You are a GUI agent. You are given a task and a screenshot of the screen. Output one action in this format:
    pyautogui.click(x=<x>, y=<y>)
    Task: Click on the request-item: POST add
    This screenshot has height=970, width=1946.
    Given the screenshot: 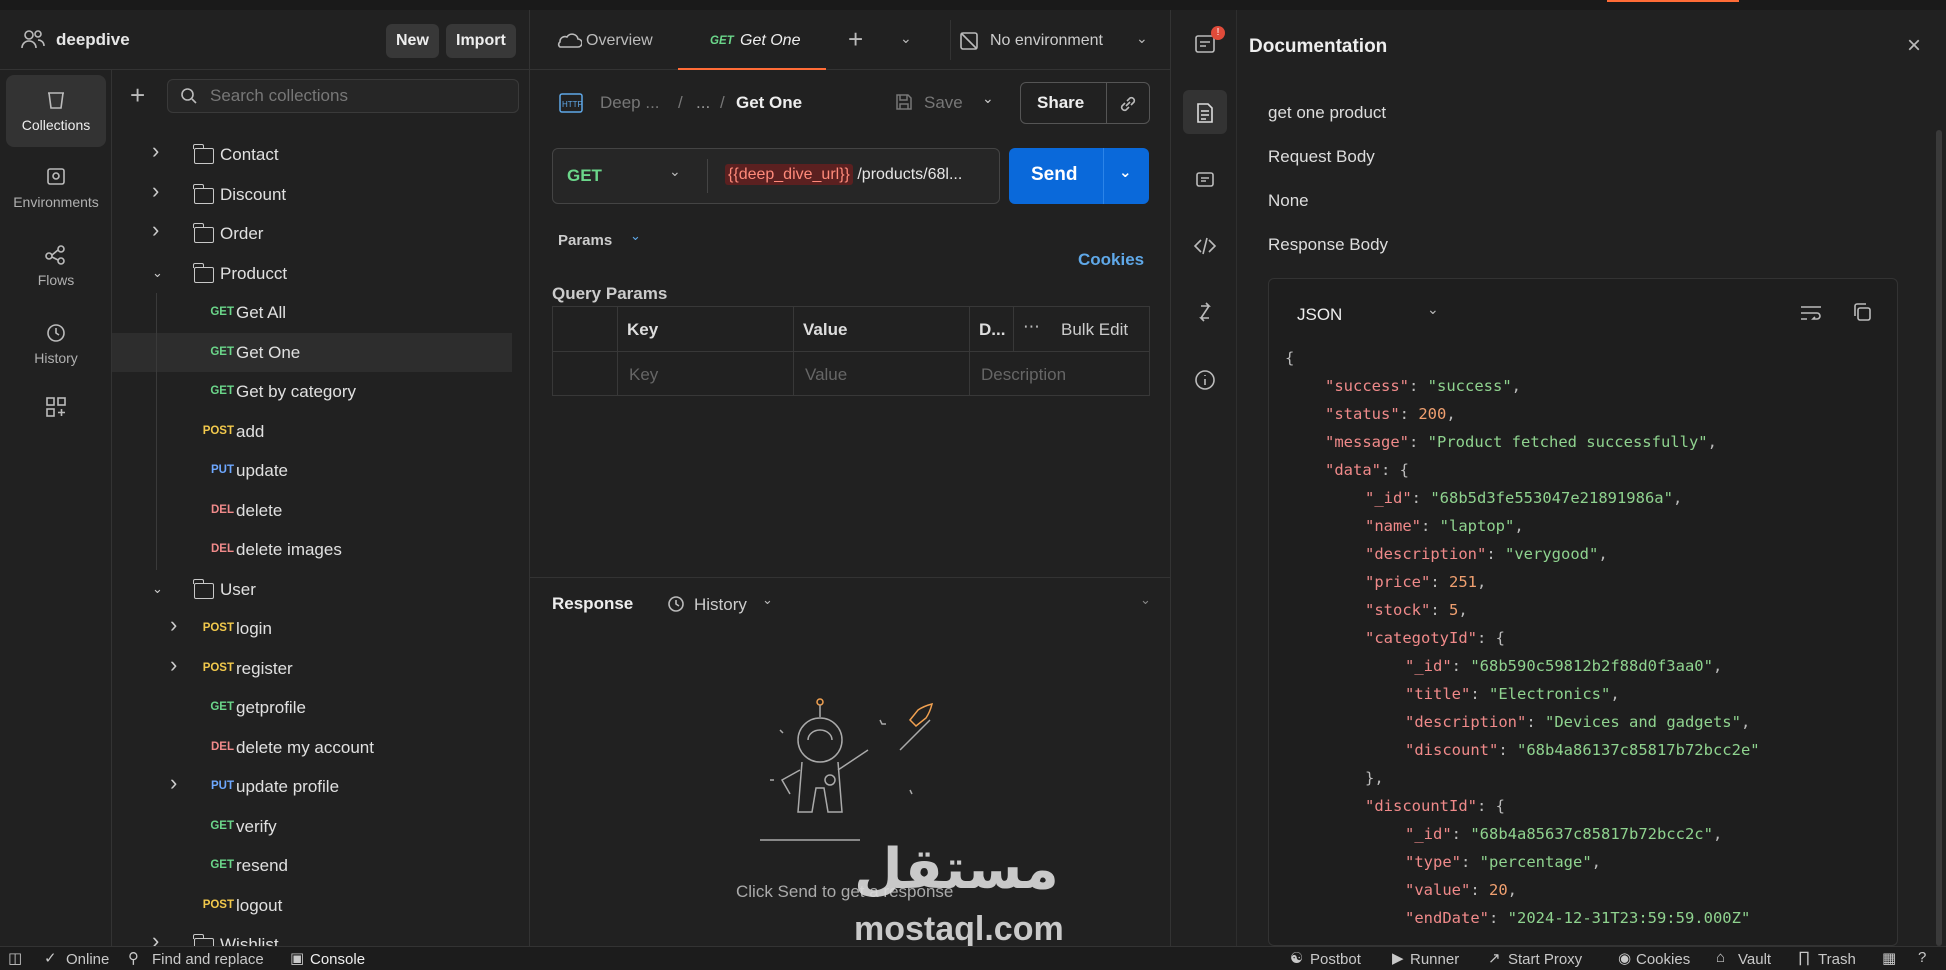 What is the action you would take?
    pyautogui.click(x=312, y=431)
    